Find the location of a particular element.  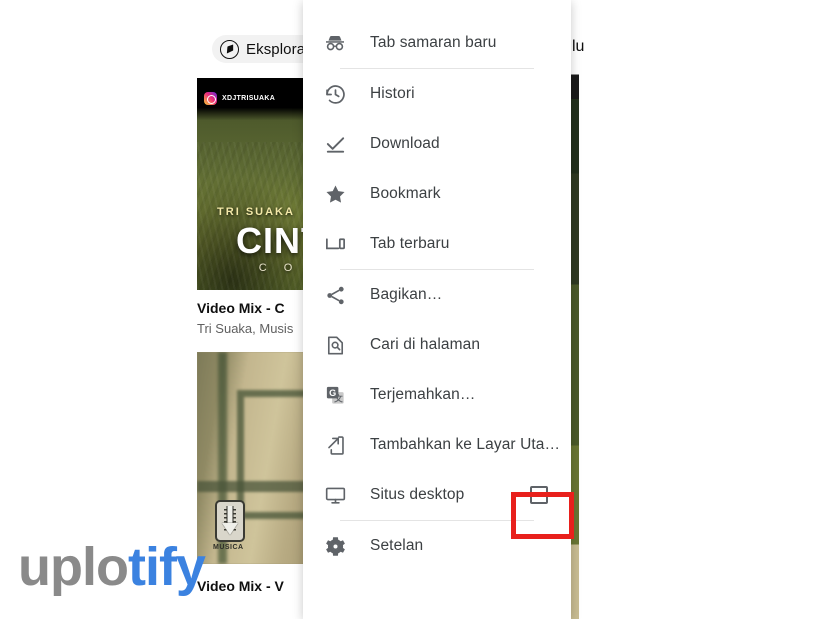

menu-item-desktop-site: Situs desktop is located at coordinates (437, 495).